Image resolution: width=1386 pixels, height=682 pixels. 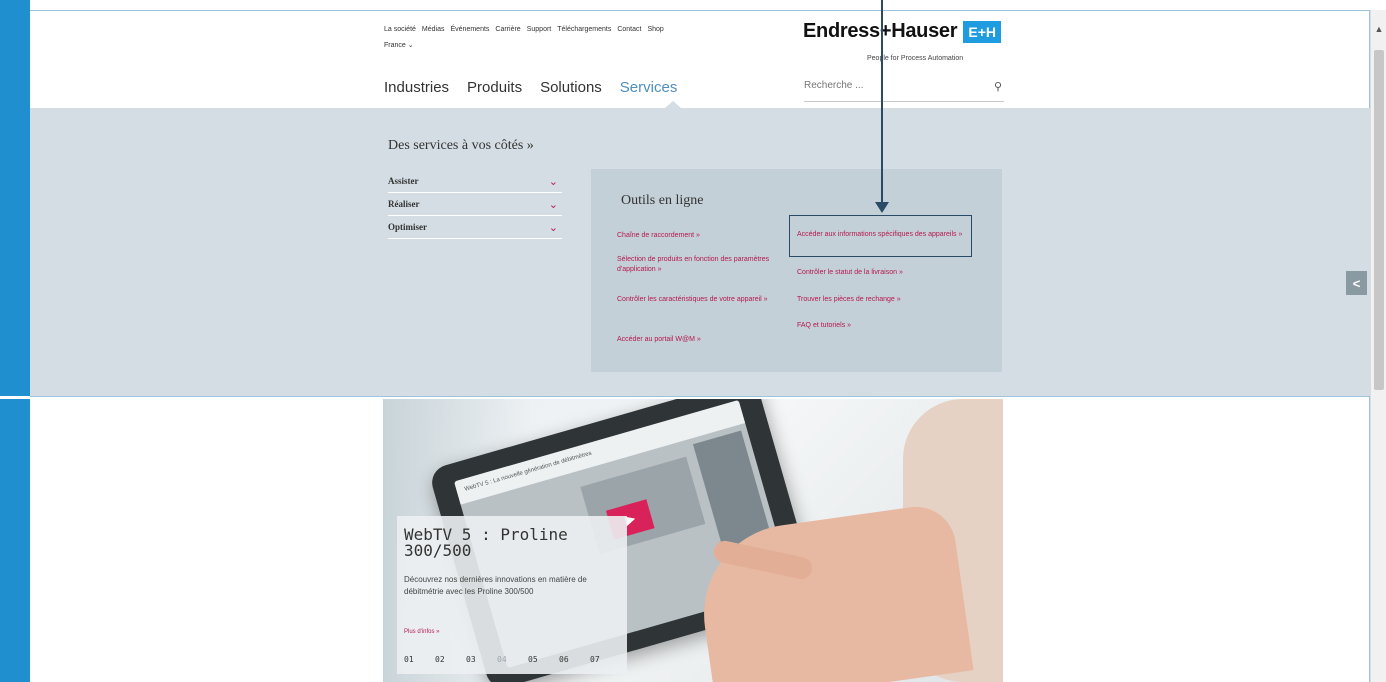 I want to click on accordion-label: Réaliser, so click(x=404, y=204).